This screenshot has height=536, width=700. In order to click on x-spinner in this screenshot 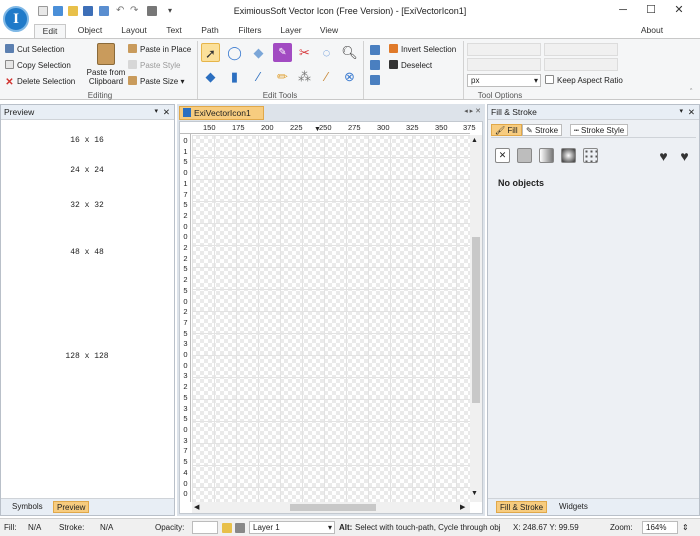, I will do `click(581, 49)`.